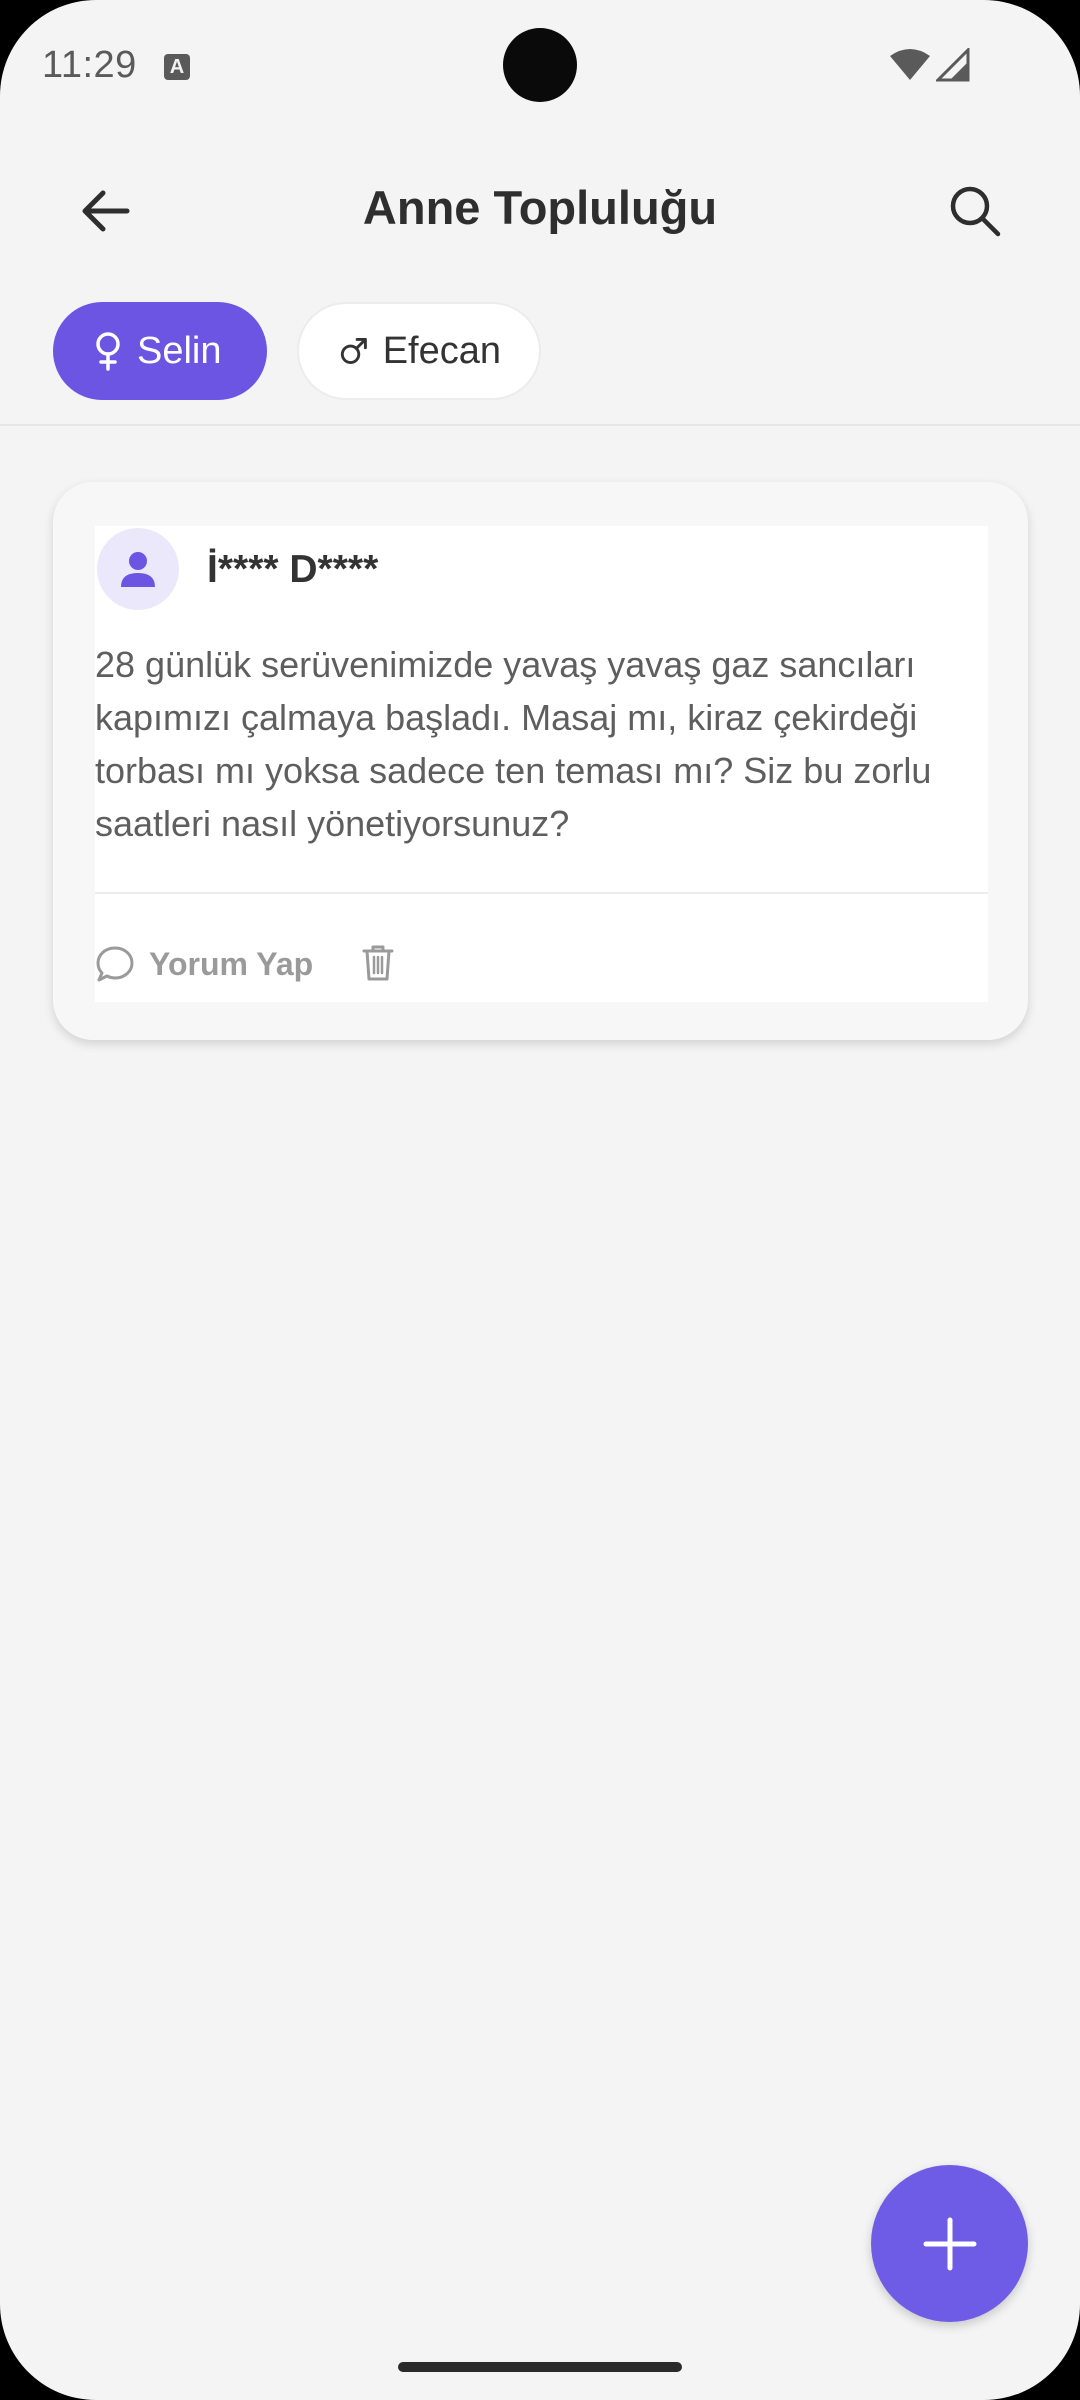 Image resolution: width=1080 pixels, height=2400 pixels. I want to click on female-icon, so click(108, 351).